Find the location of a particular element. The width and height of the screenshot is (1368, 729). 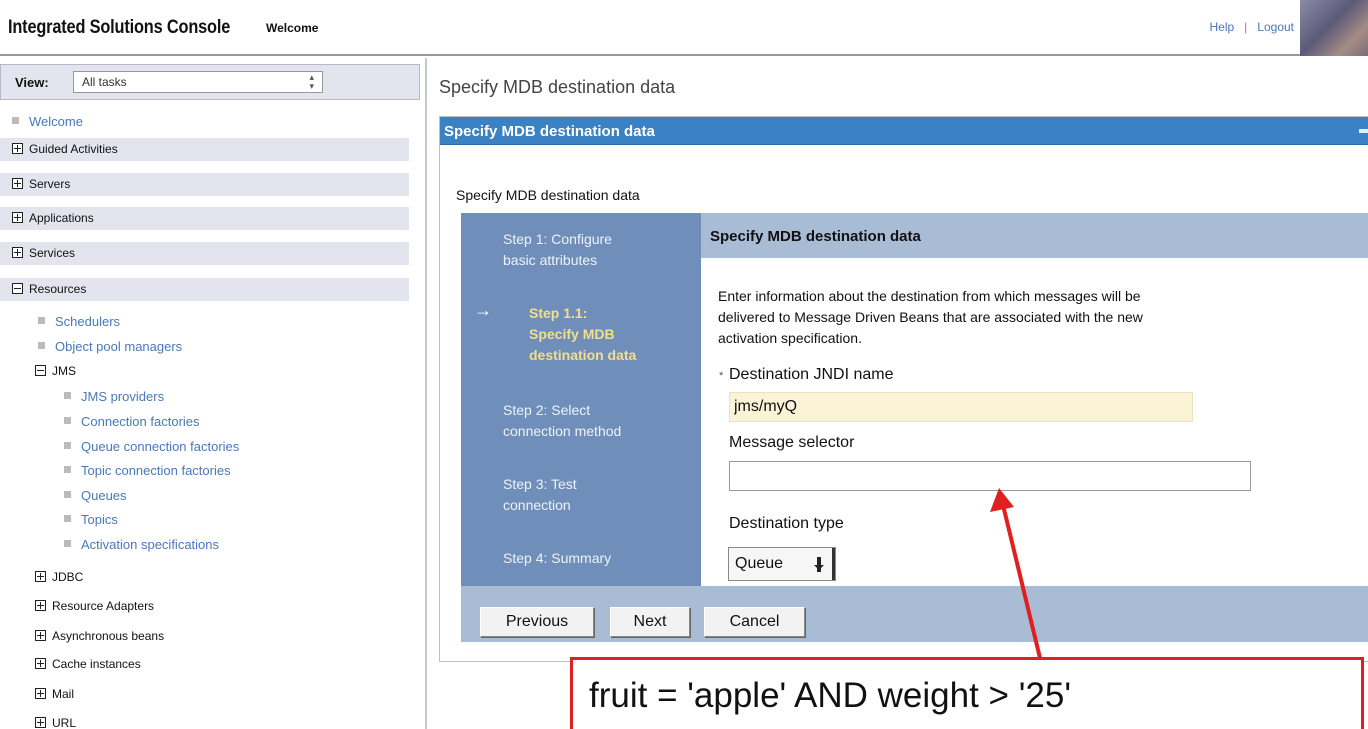

nav-folder-resource-adapters: Resource Adapters is located at coordinates (94, 606).